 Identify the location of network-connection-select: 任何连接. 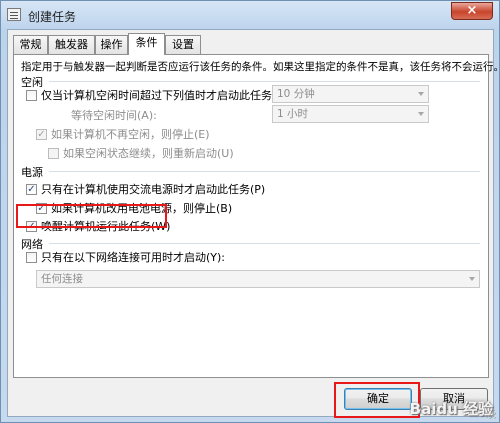
(258, 279).